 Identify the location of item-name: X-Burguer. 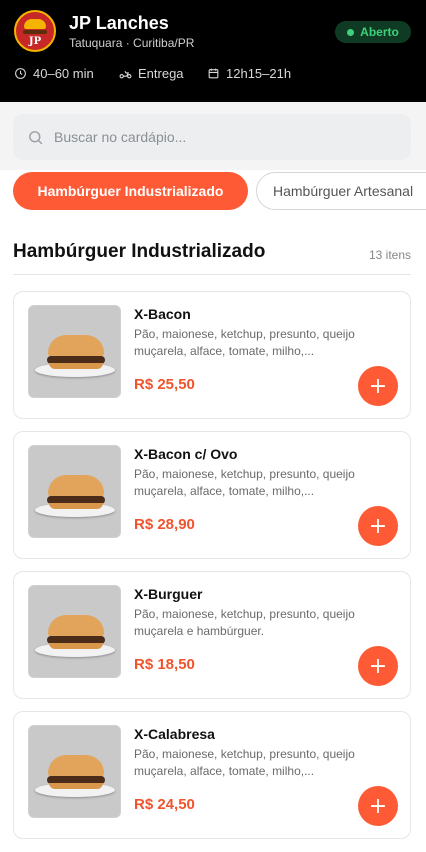
(168, 594).